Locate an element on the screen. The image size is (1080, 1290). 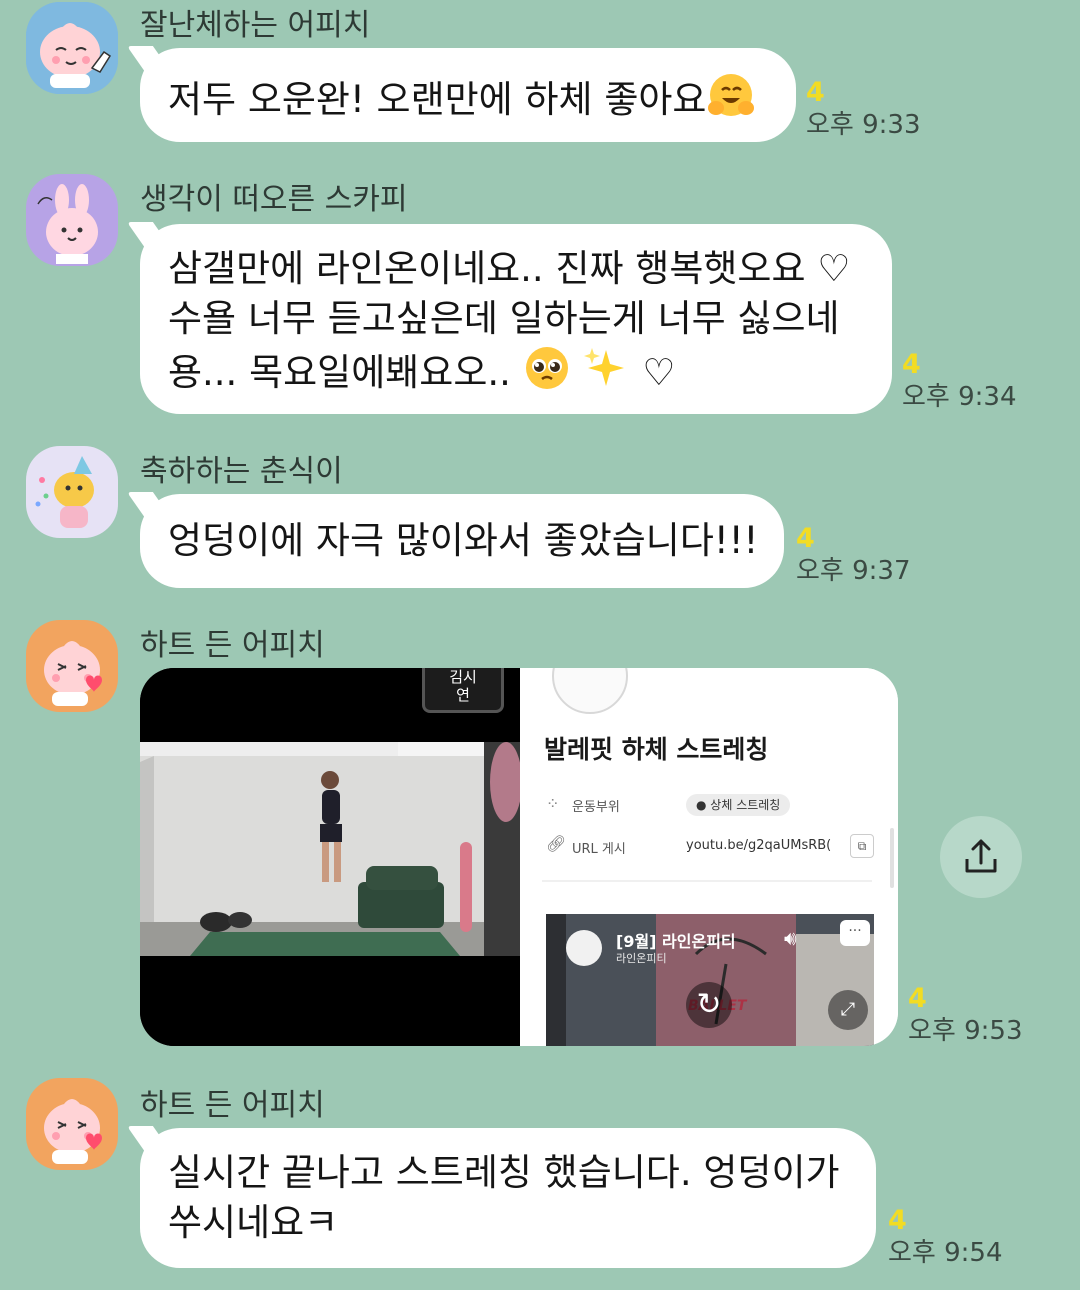
video-screenshot: 김시 연 is located at coordinates (330, 857).